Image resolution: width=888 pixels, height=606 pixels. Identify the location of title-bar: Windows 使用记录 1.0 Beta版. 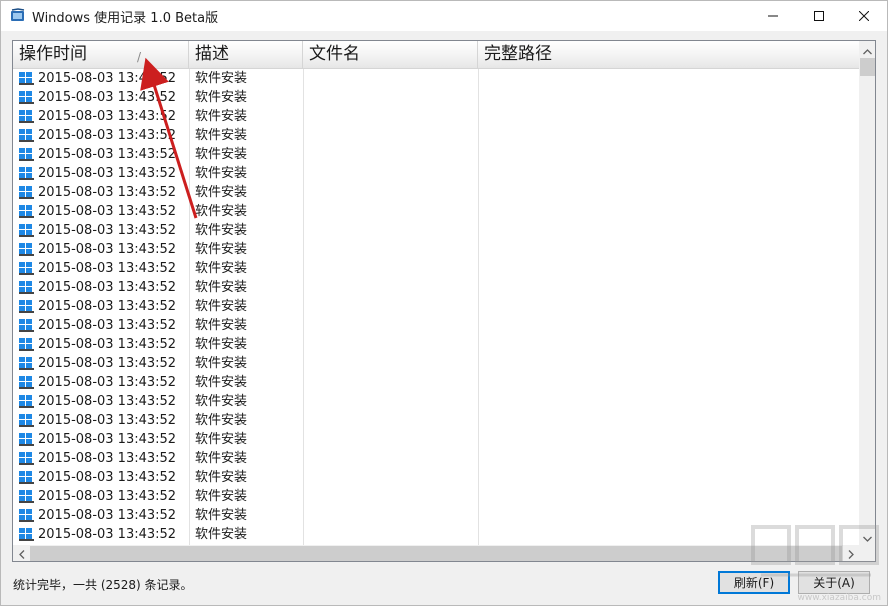
(444, 16).